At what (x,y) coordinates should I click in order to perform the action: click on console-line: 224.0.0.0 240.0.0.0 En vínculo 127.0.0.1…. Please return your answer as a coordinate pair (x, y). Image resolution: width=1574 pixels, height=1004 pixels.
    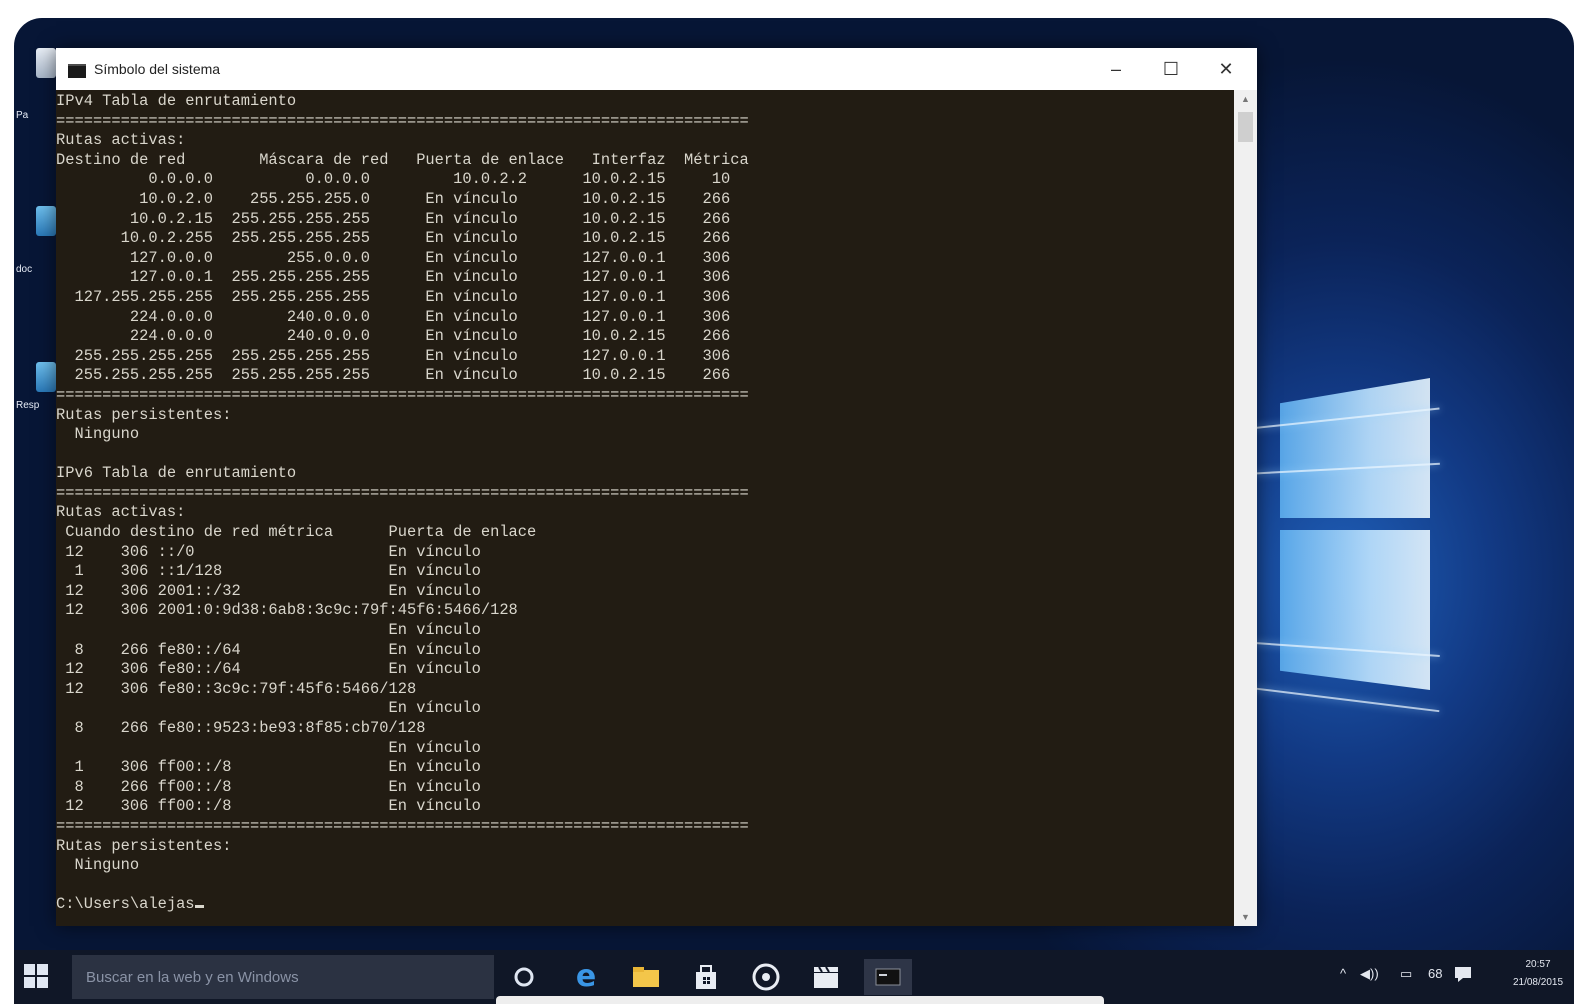
    Looking at the image, I should click on (393, 316).